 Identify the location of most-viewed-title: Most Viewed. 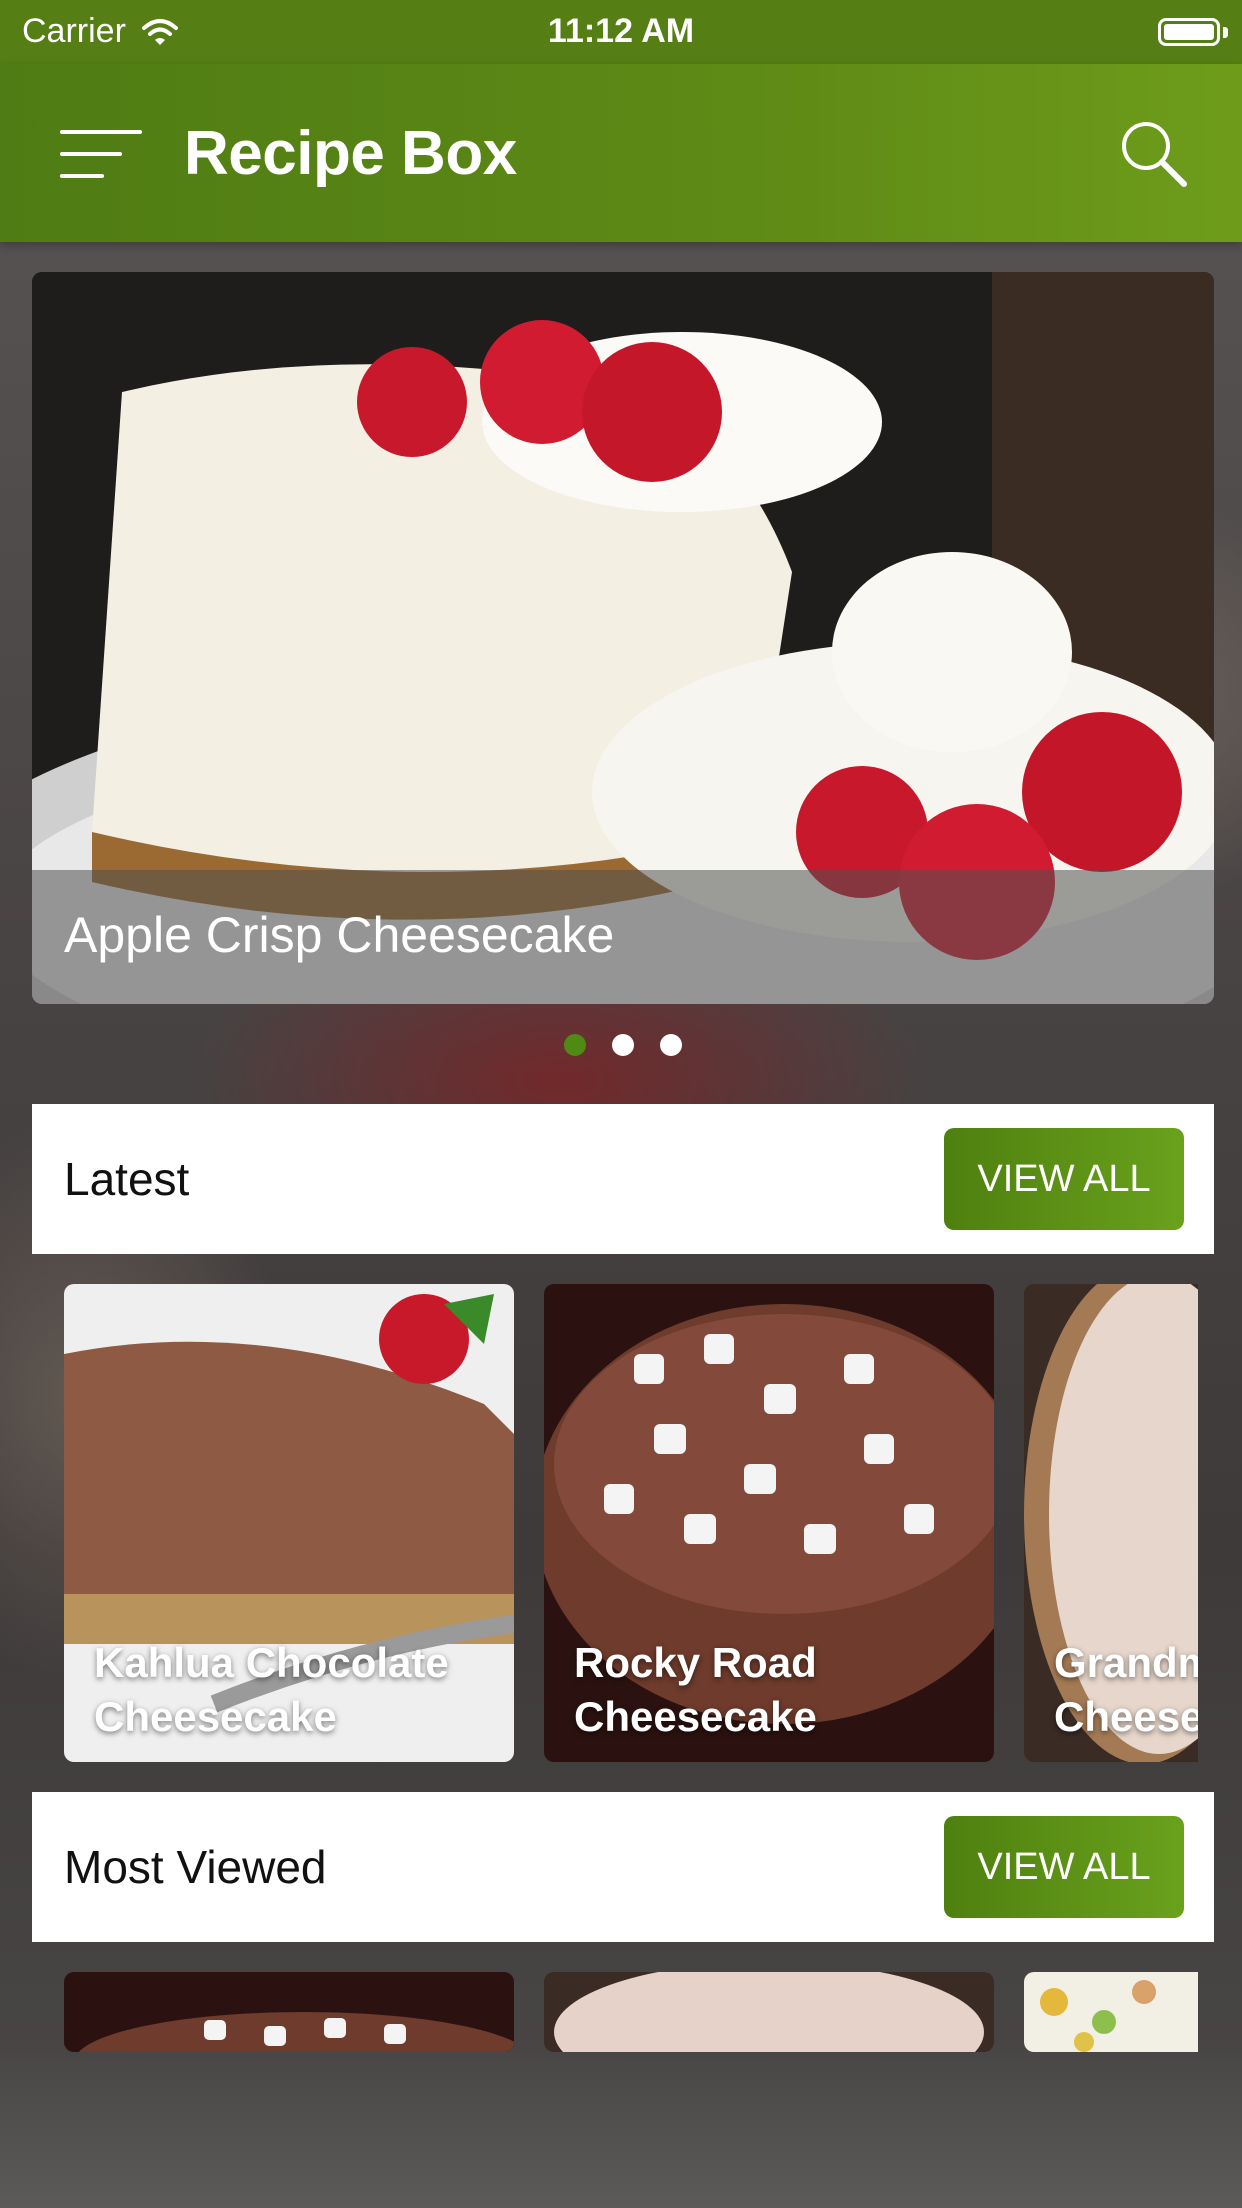
(195, 1867).